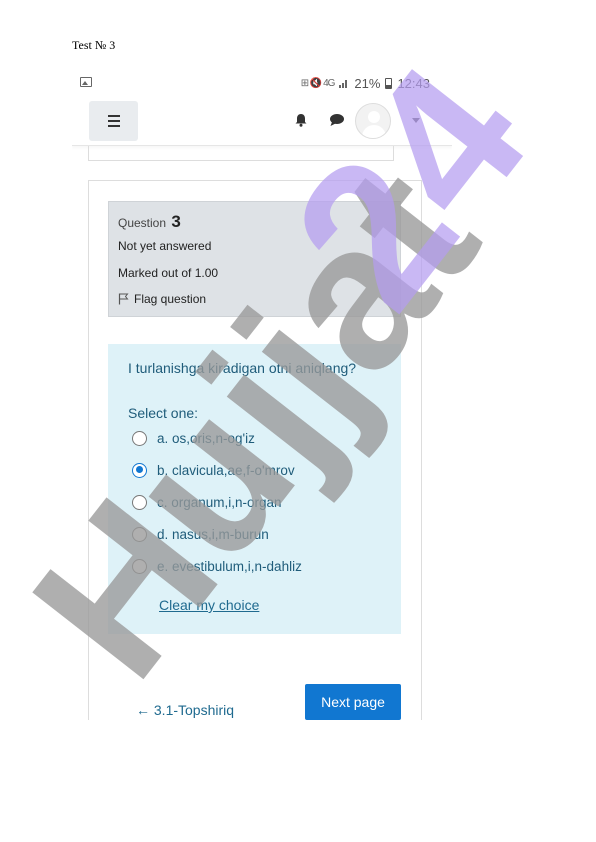  Describe the element at coordinates (337, 120) in the screenshot. I see `chat-bubble-icon` at that location.